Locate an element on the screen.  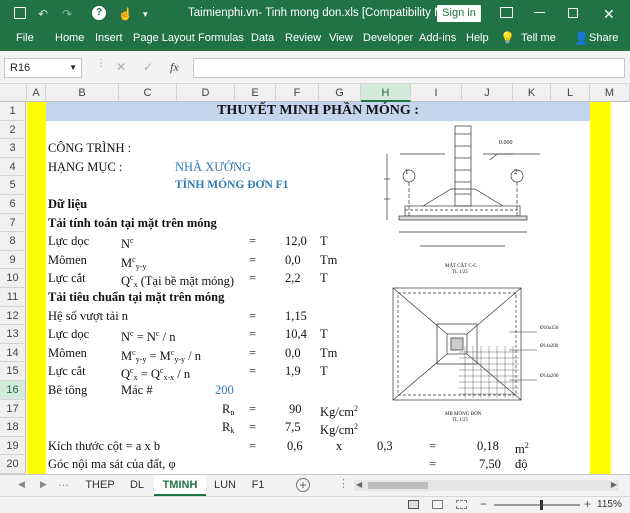
row-header: 5 is located at coordinates (13, 185).